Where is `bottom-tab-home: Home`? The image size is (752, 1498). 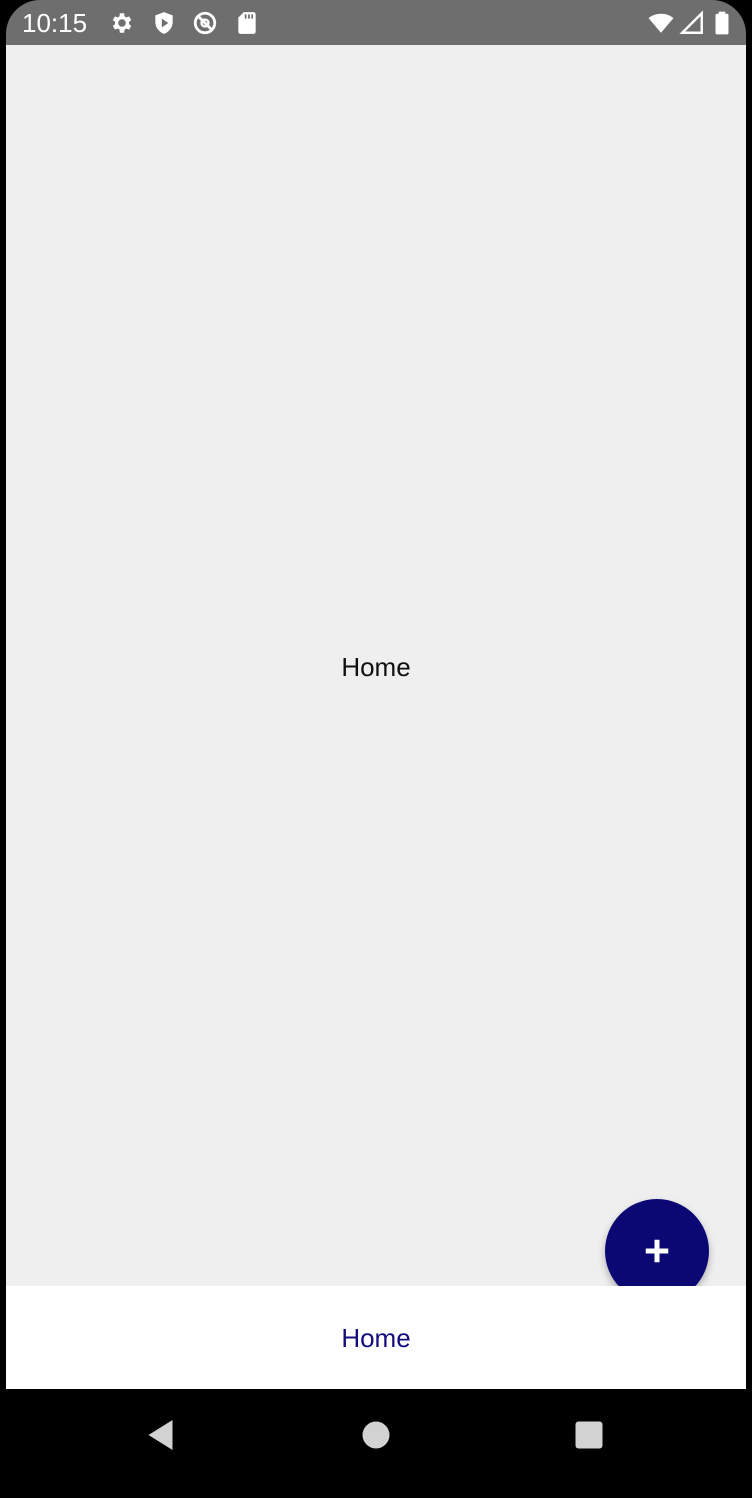
bottom-tab-home: Home is located at coordinates (376, 1337).